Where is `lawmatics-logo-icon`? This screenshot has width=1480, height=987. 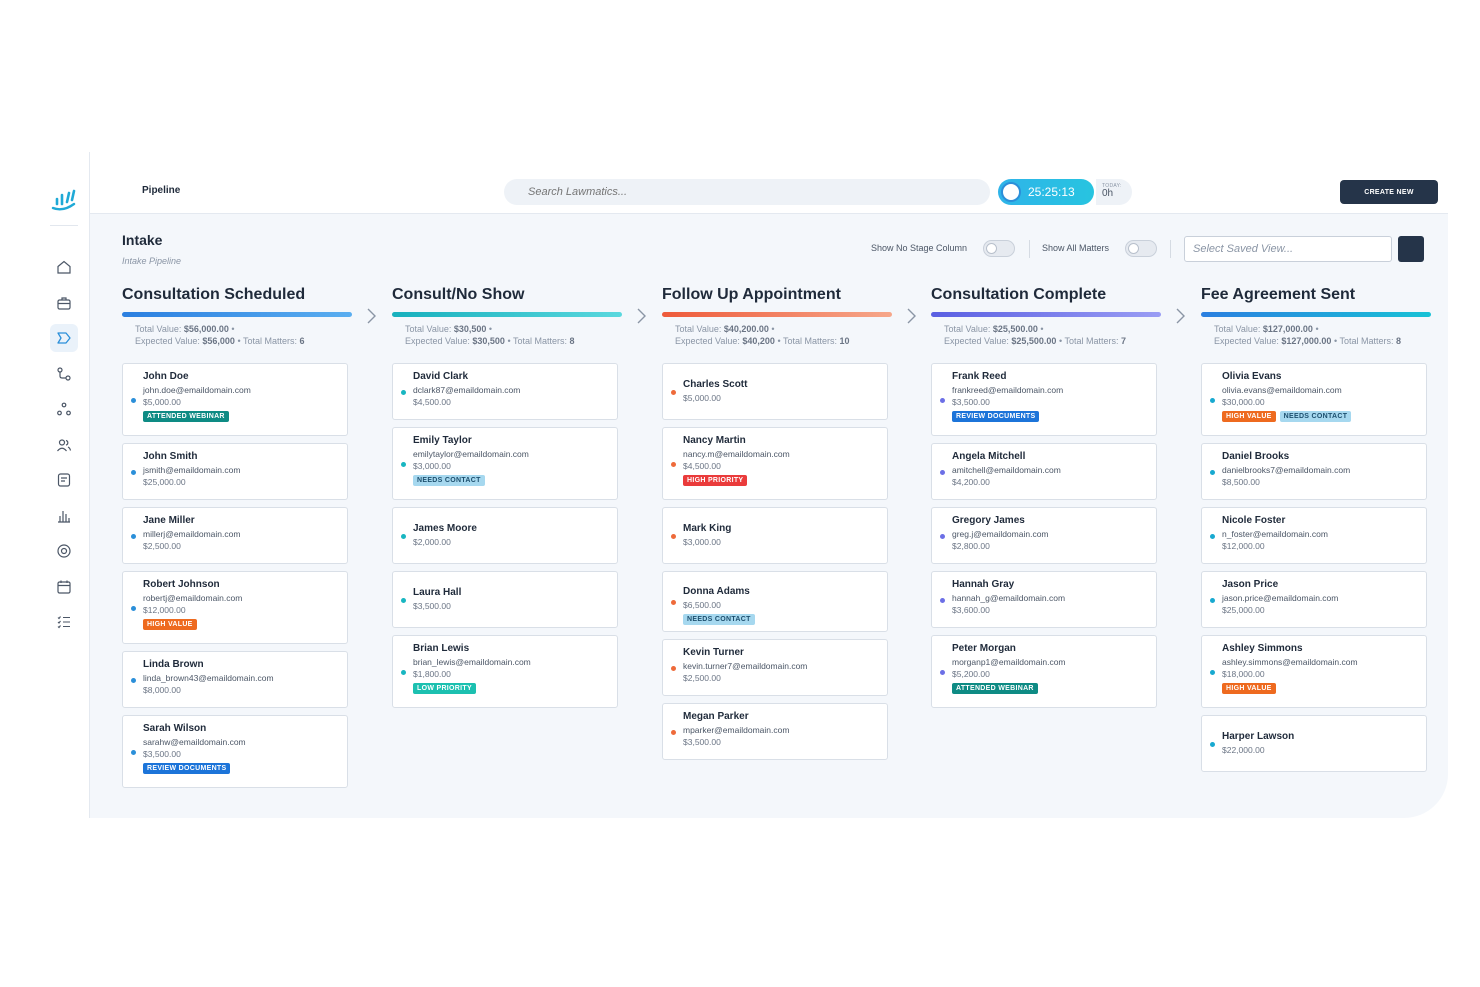 lawmatics-logo-icon is located at coordinates (63, 200).